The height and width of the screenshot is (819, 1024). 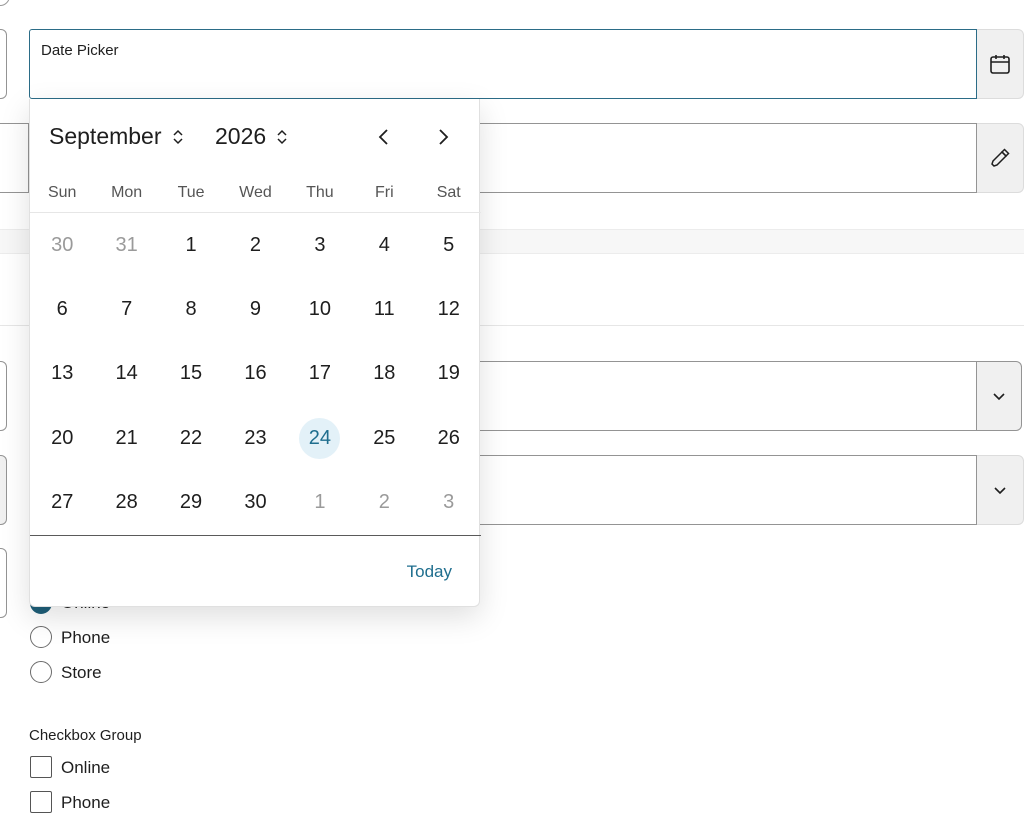 I want to click on checkbox-group-label: Checkbox Group, so click(x=85, y=735).